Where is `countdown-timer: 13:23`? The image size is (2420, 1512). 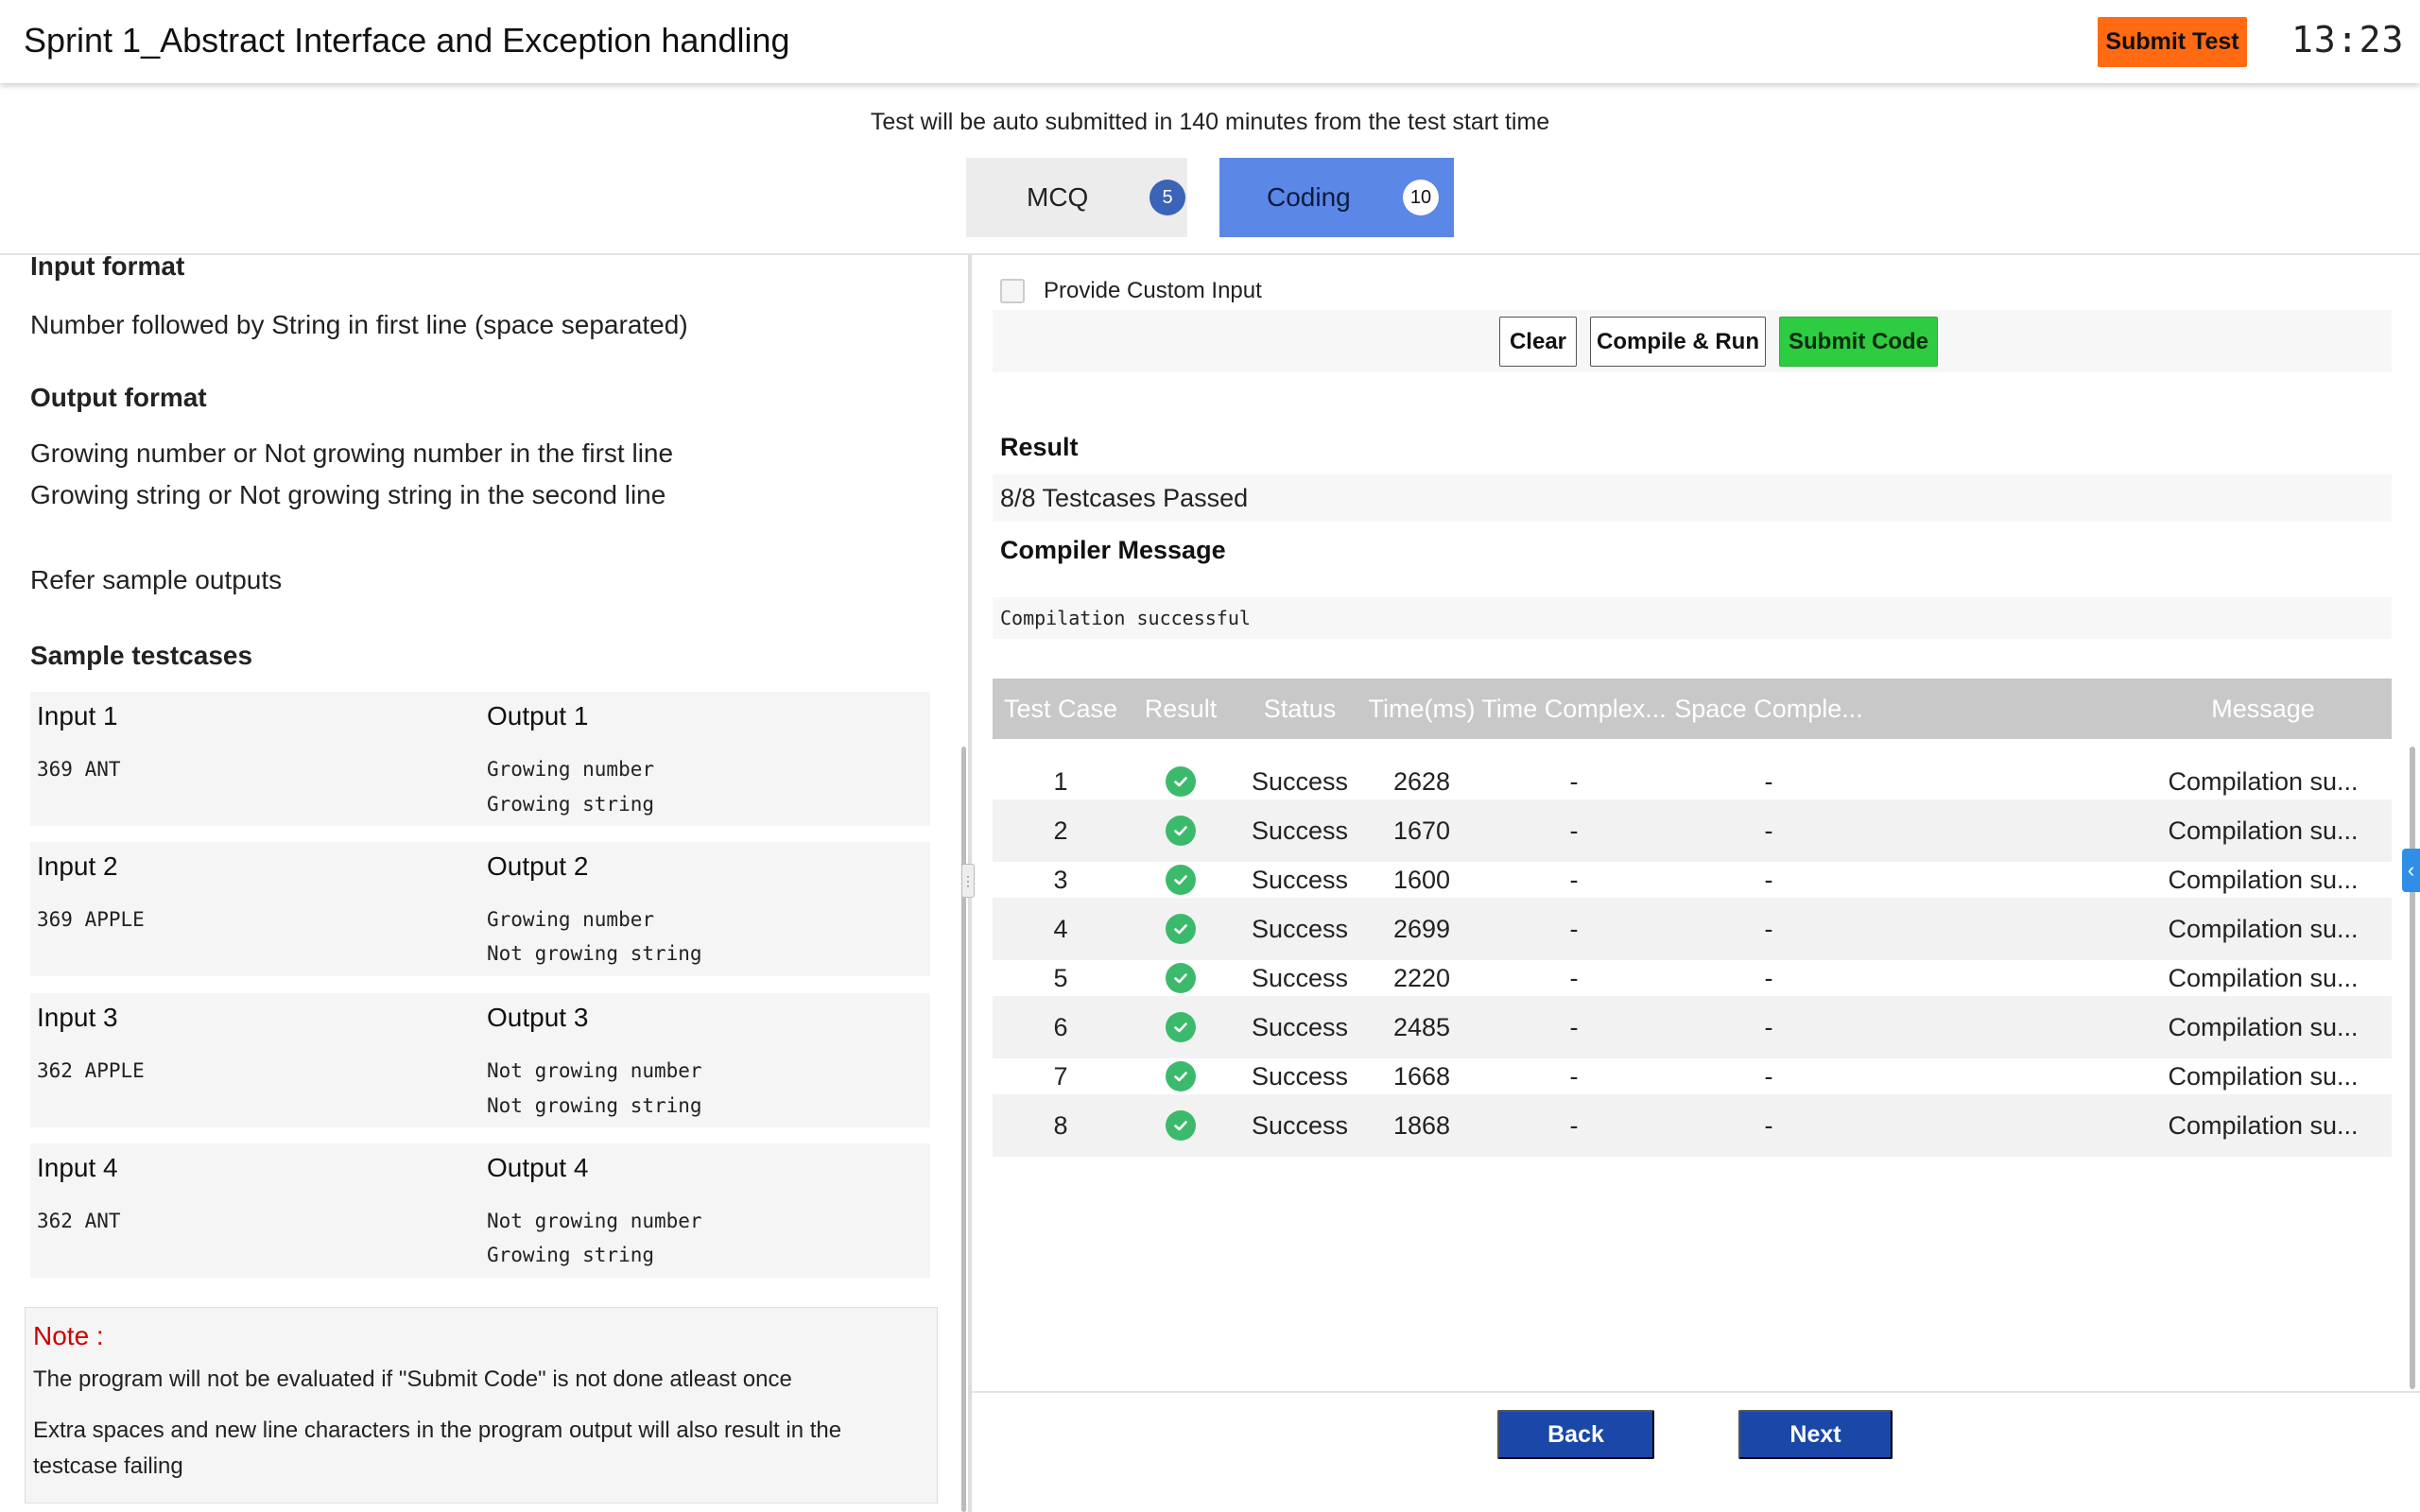 countdown-timer: 13:23 is located at coordinates (2348, 39).